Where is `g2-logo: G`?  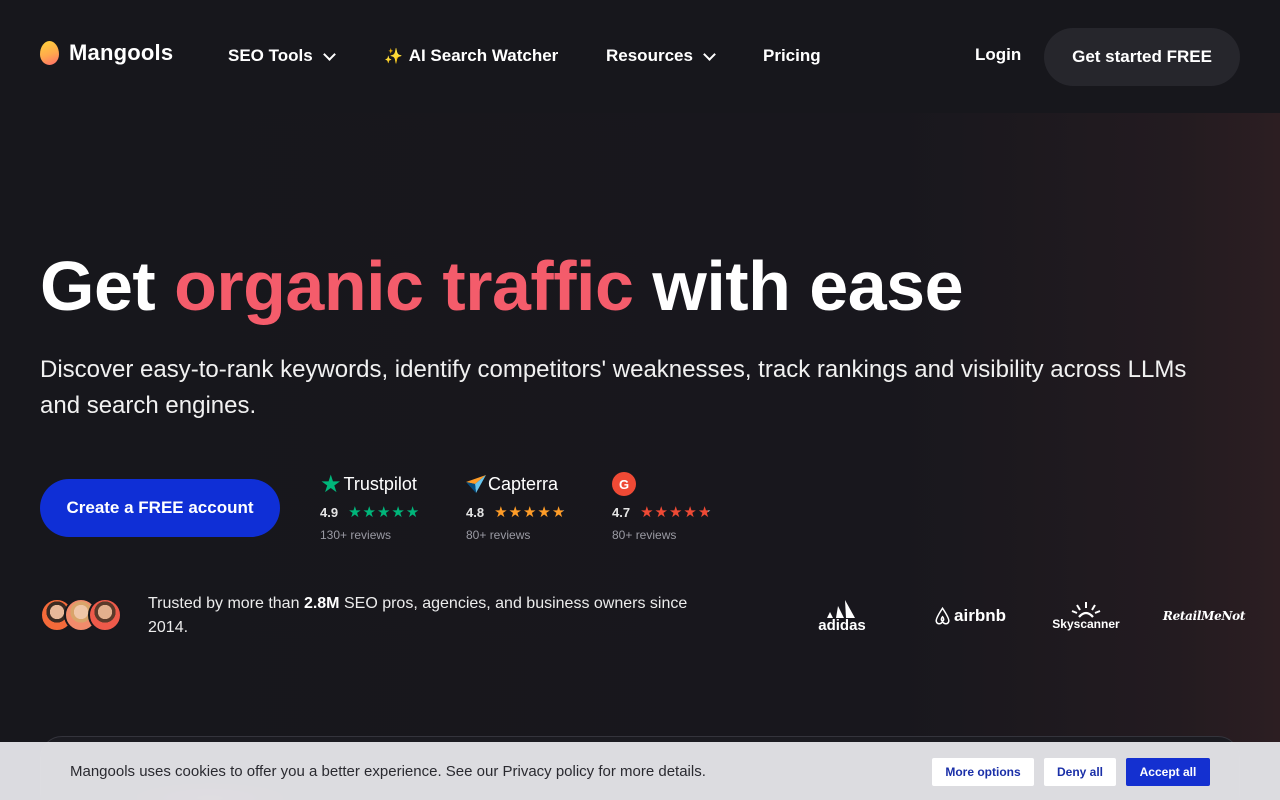 g2-logo: G is located at coordinates (662, 484).